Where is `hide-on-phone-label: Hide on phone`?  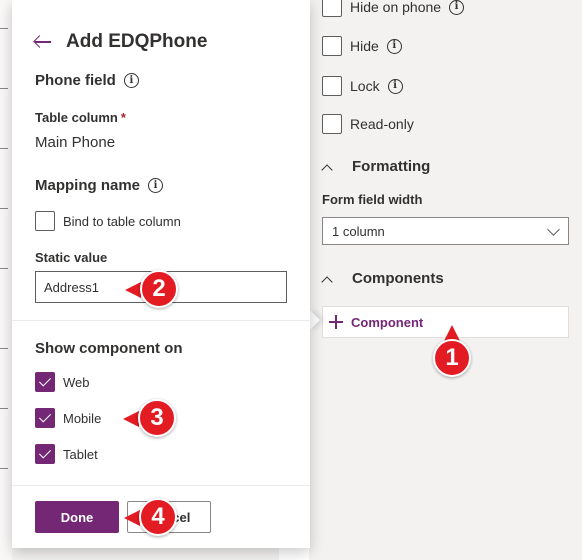
hide-on-phone-label: Hide on phone is located at coordinates (396, 7).